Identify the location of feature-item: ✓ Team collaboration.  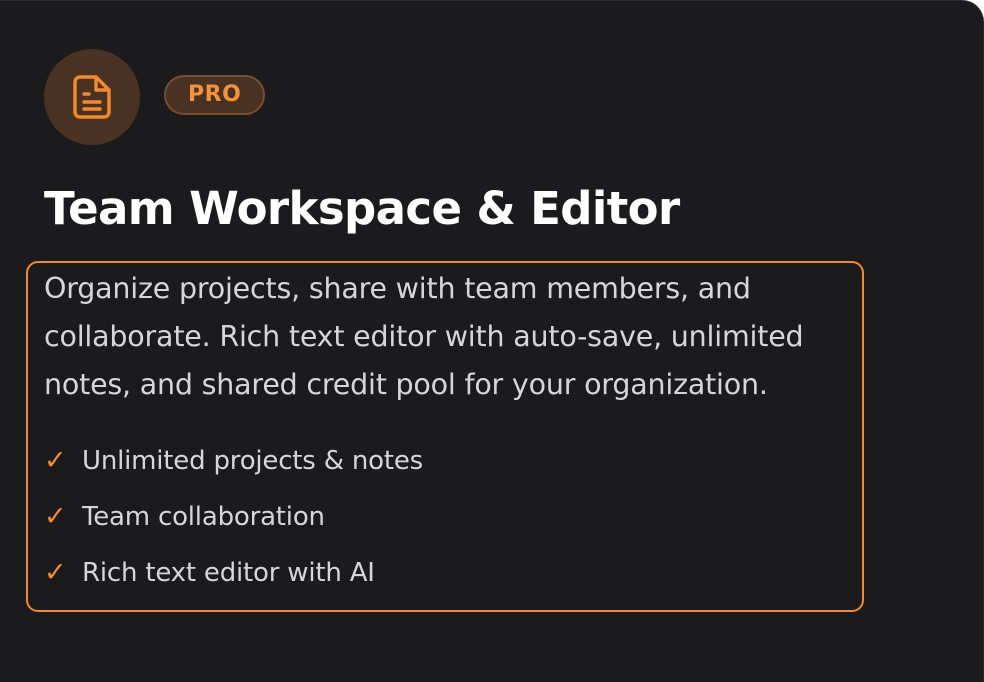
(233, 517).